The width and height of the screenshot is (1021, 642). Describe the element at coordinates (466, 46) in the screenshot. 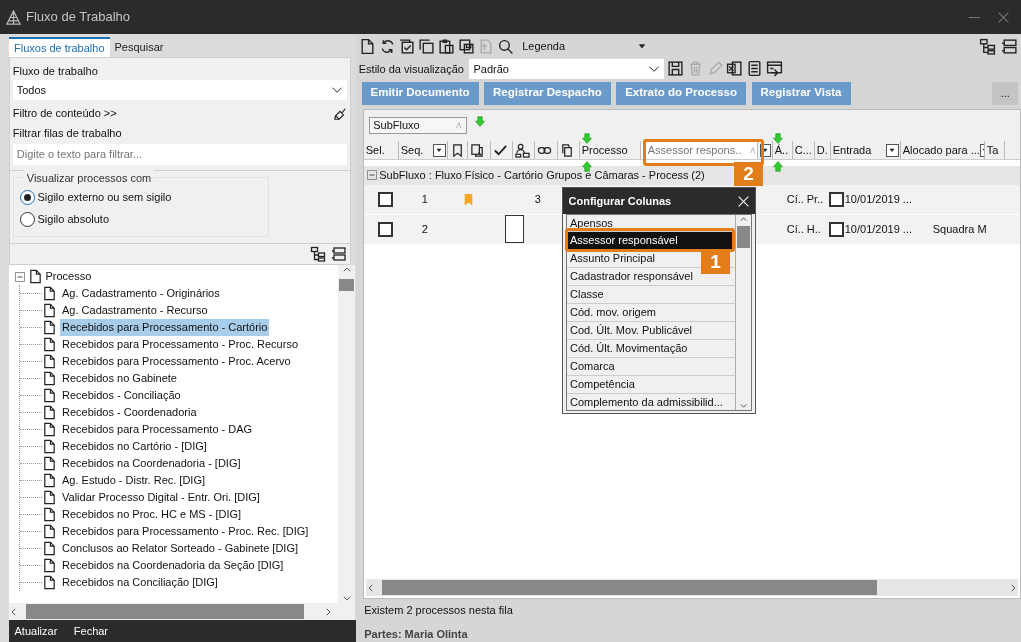

I see `stacked-pages-icon` at that location.